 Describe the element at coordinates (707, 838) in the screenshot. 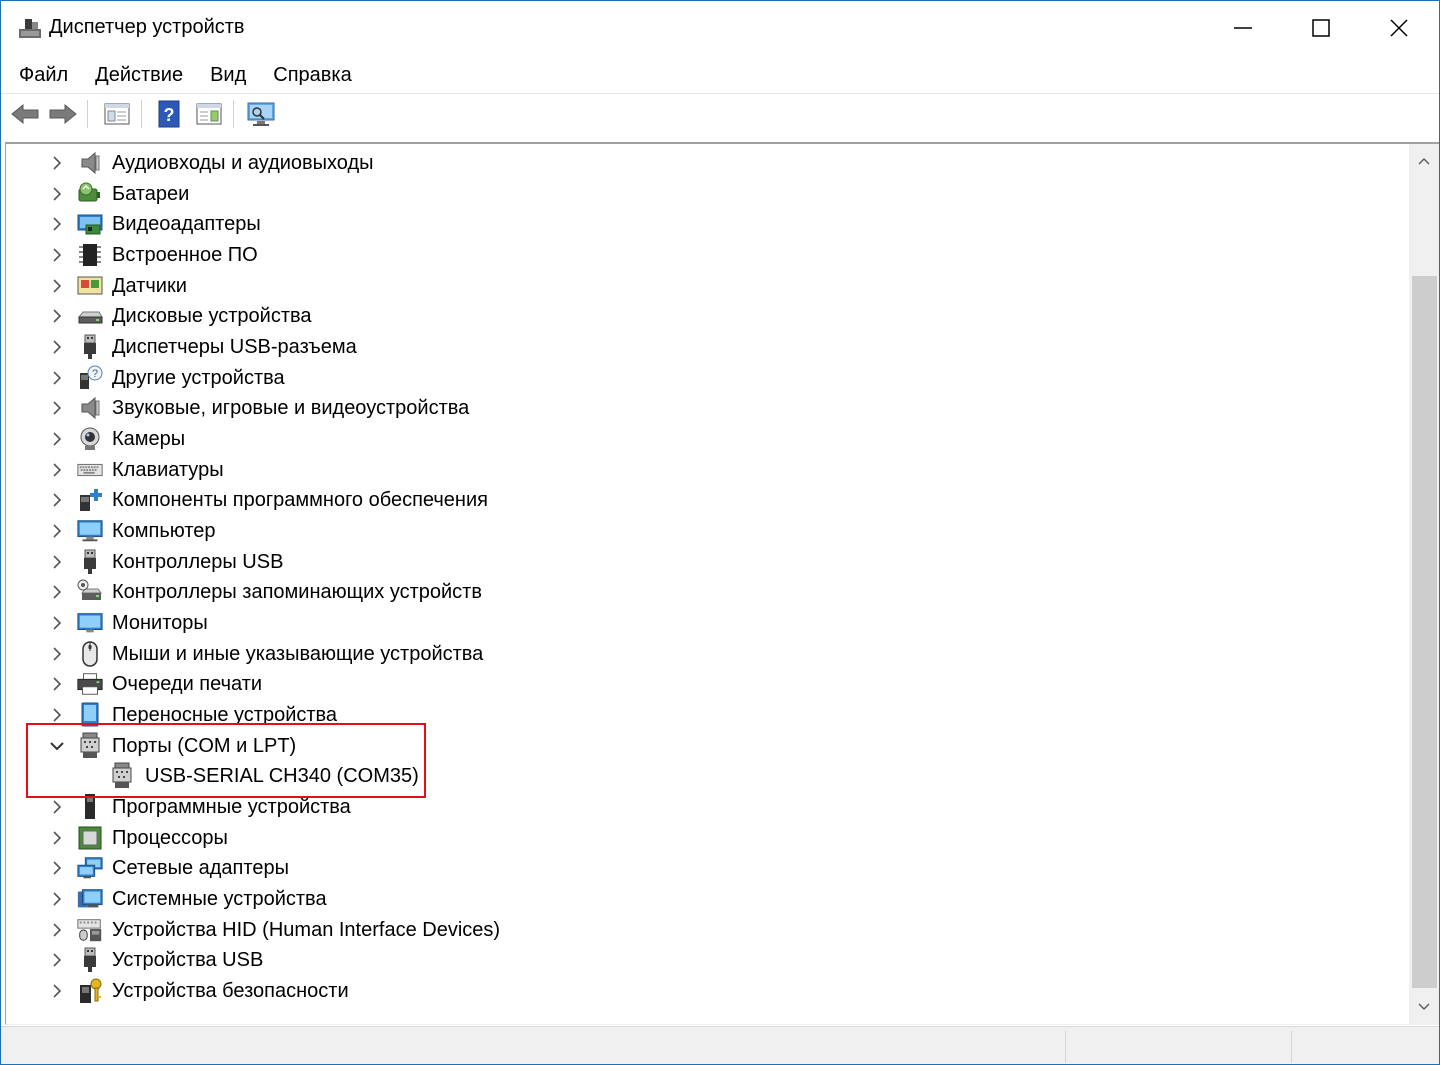

I see `tree-category-item: Процессоры` at that location.